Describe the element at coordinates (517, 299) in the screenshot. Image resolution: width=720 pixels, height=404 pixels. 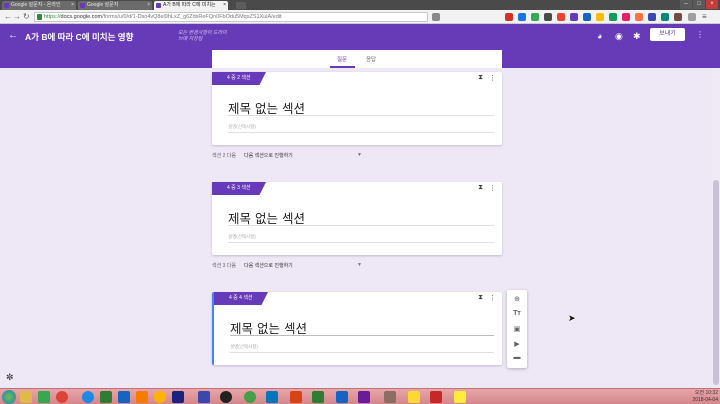
I see `add-question-icon: ⊕` at that location.